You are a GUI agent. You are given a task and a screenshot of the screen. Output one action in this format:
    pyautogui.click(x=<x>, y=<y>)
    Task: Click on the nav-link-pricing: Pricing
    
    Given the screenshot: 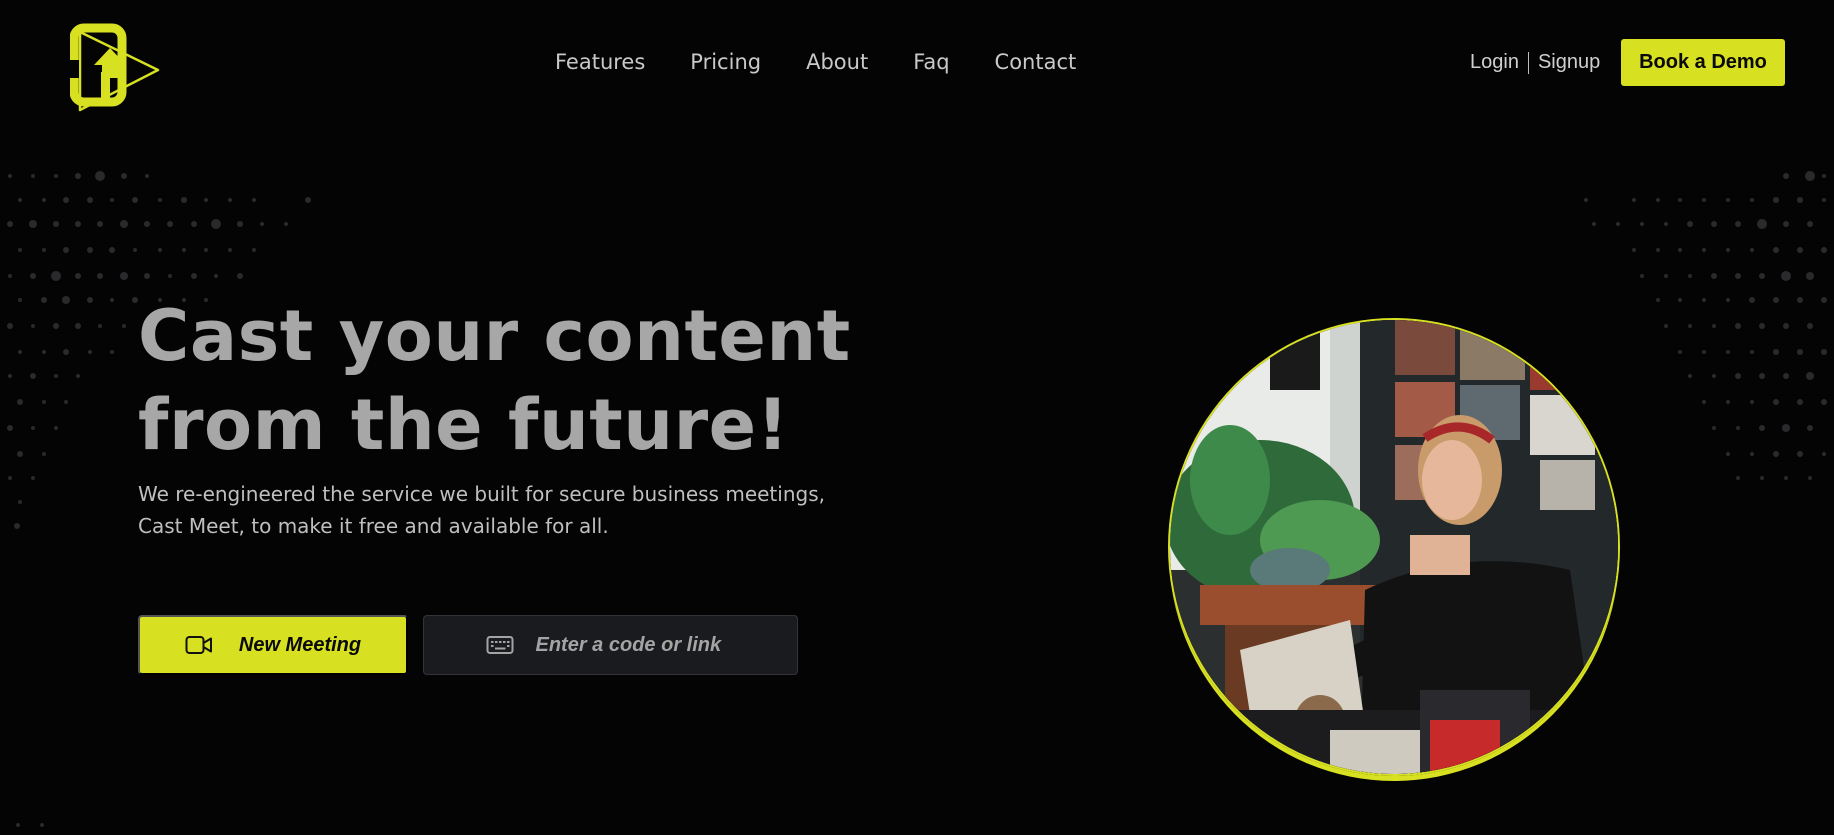 What is the action you would take?
    pyautogui.click(x=725, y=62)
    